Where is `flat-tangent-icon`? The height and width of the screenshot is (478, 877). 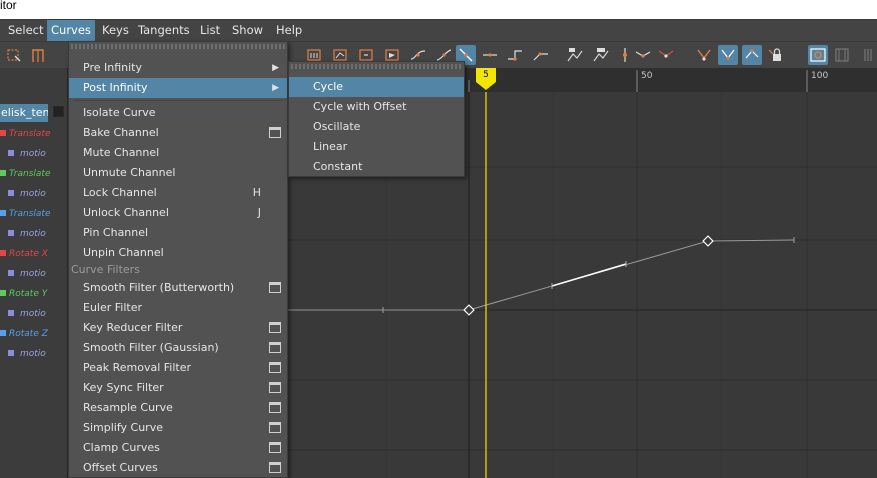 flat-tangent-icon is located at coordinates (490, 55).